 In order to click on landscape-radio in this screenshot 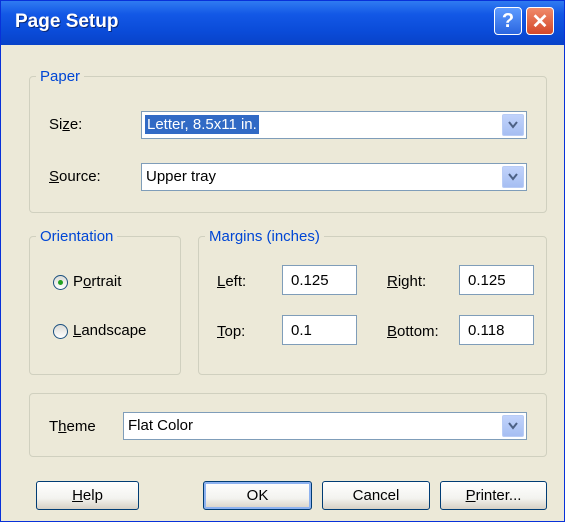, I will do `click(60, 331)`.